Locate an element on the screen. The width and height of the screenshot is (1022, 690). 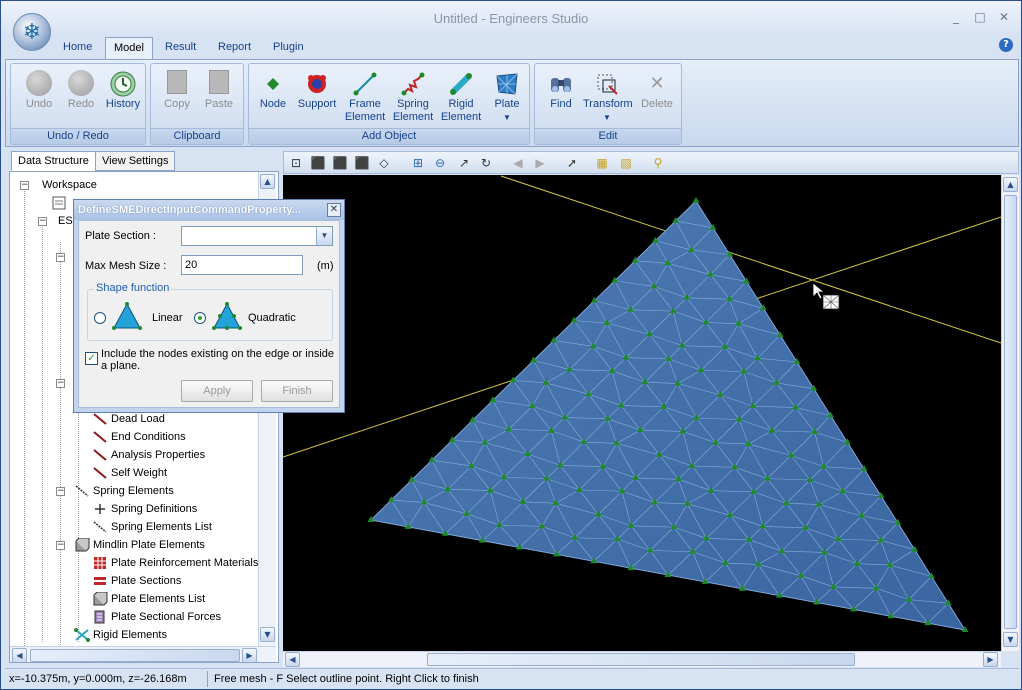
transform-button: Transform ▼ is located at coordinates (608, 97).